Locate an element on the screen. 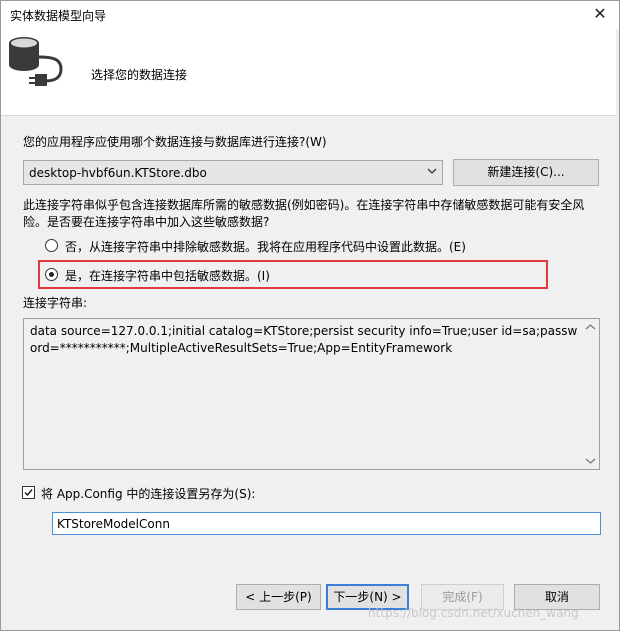  connection-string-label: 连接字符串: is located at coordinates (55, 303).